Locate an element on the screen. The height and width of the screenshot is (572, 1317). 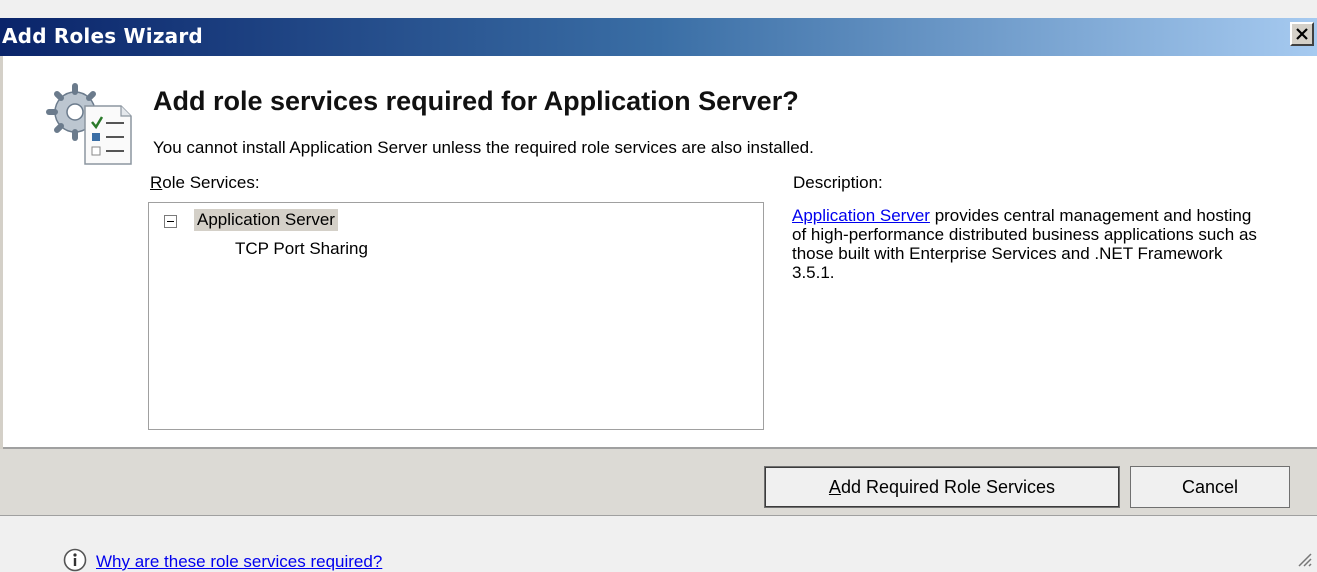
cancel-button: Cancel is located at coordinates (1210, 487).